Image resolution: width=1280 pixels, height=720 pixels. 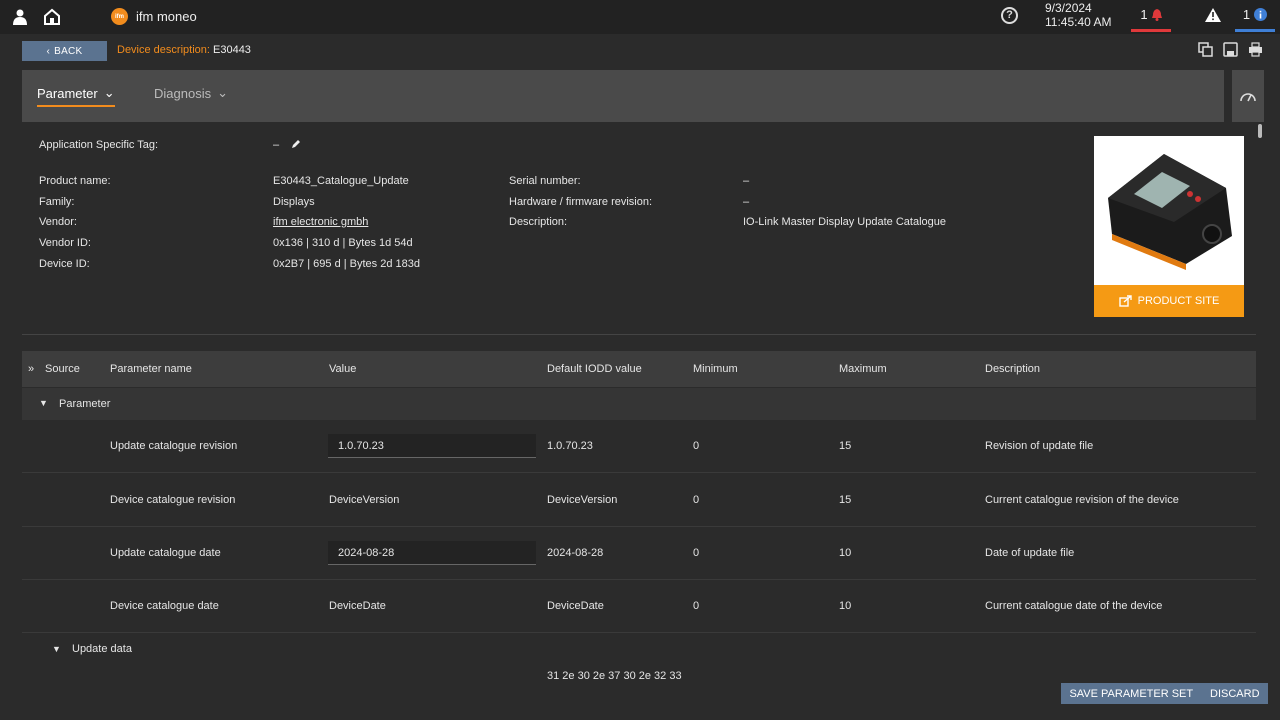 I want to click on copy-icon, so click(x=1205, y=49).